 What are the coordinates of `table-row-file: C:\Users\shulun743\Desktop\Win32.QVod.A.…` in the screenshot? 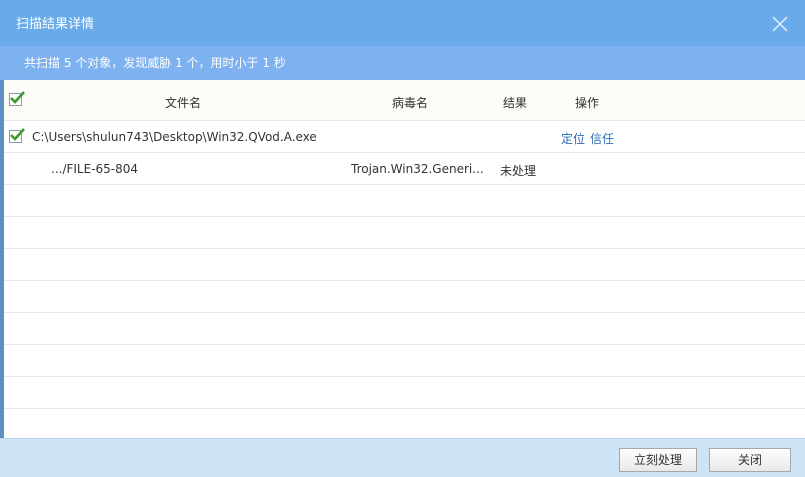 It's located at (404, 137).